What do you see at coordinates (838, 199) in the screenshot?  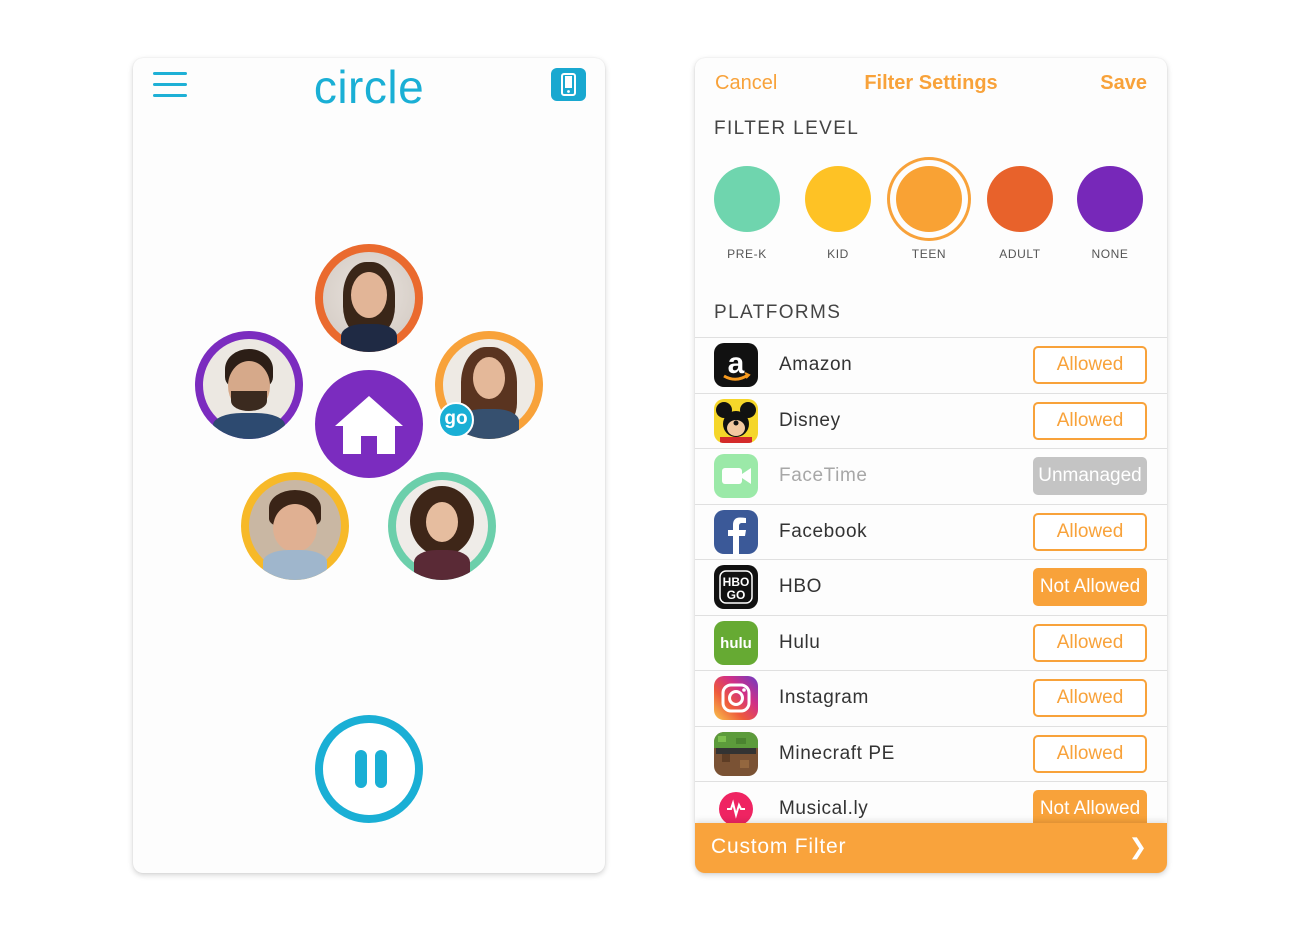 I see `level-kid` at bounding box center [838, 199].